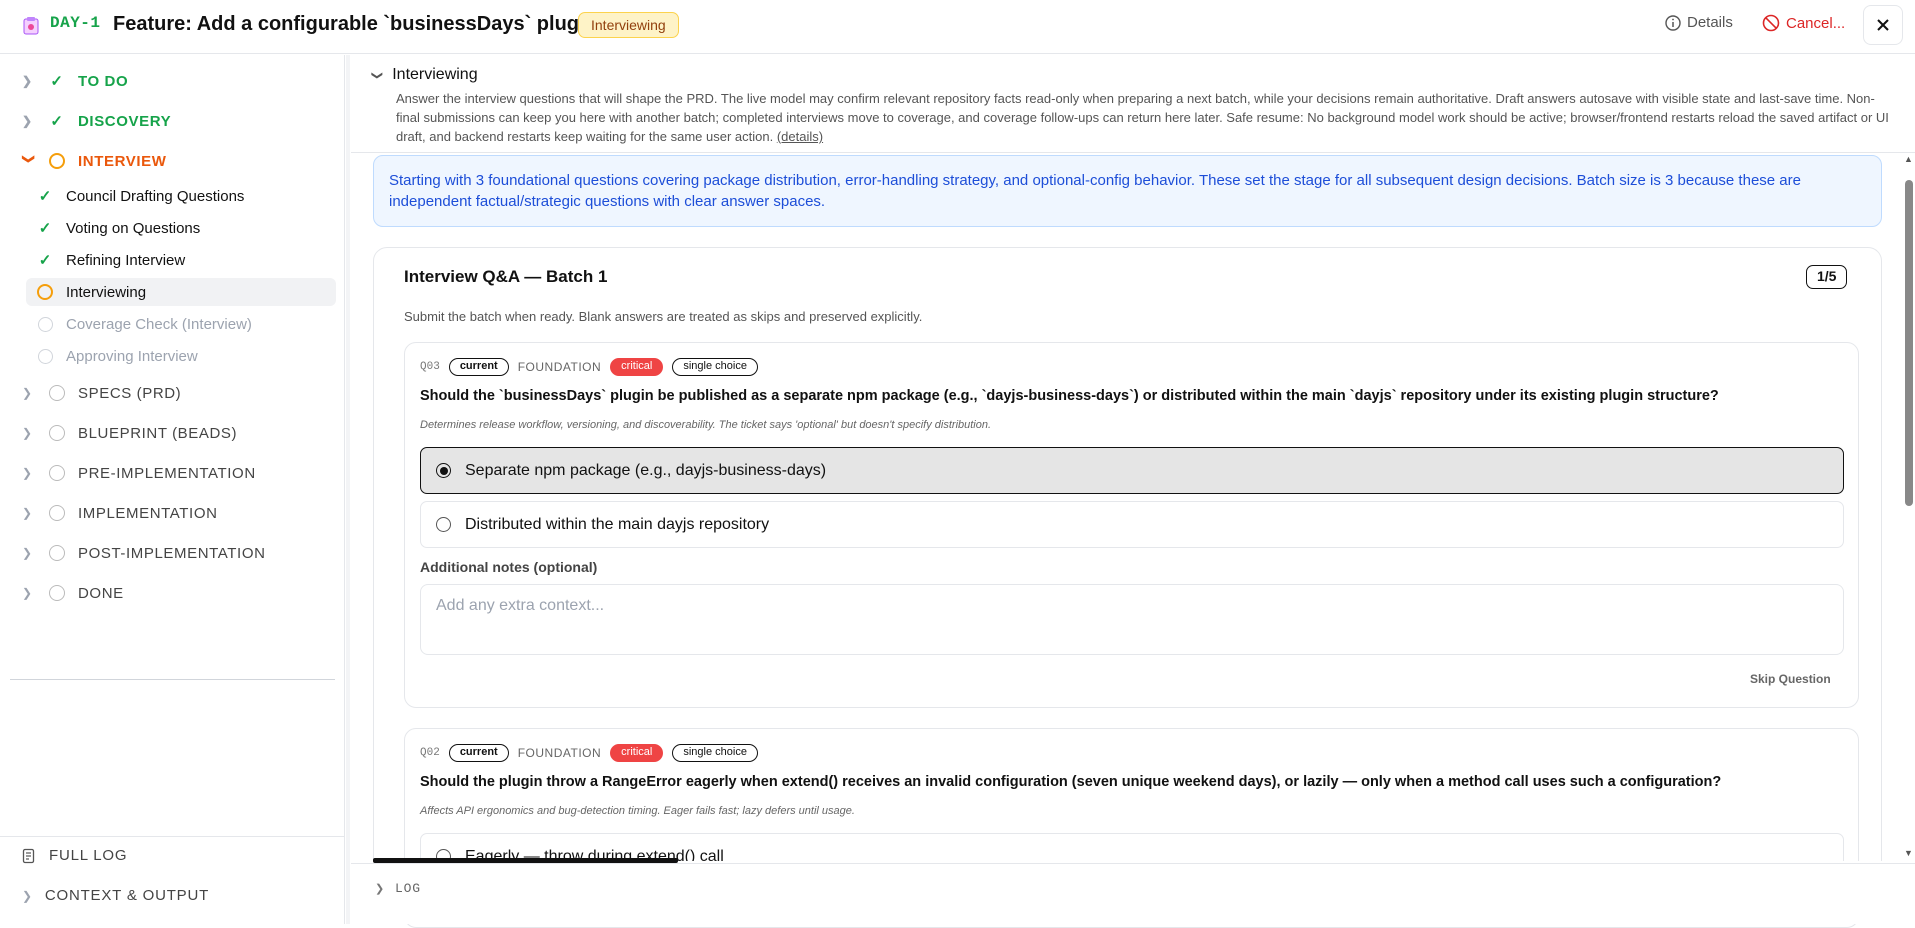 This screenshot has height=928, width=1915. Describe the element at coordinates (1133, 892) in the screenshot. I see `footer-mask` at that location.